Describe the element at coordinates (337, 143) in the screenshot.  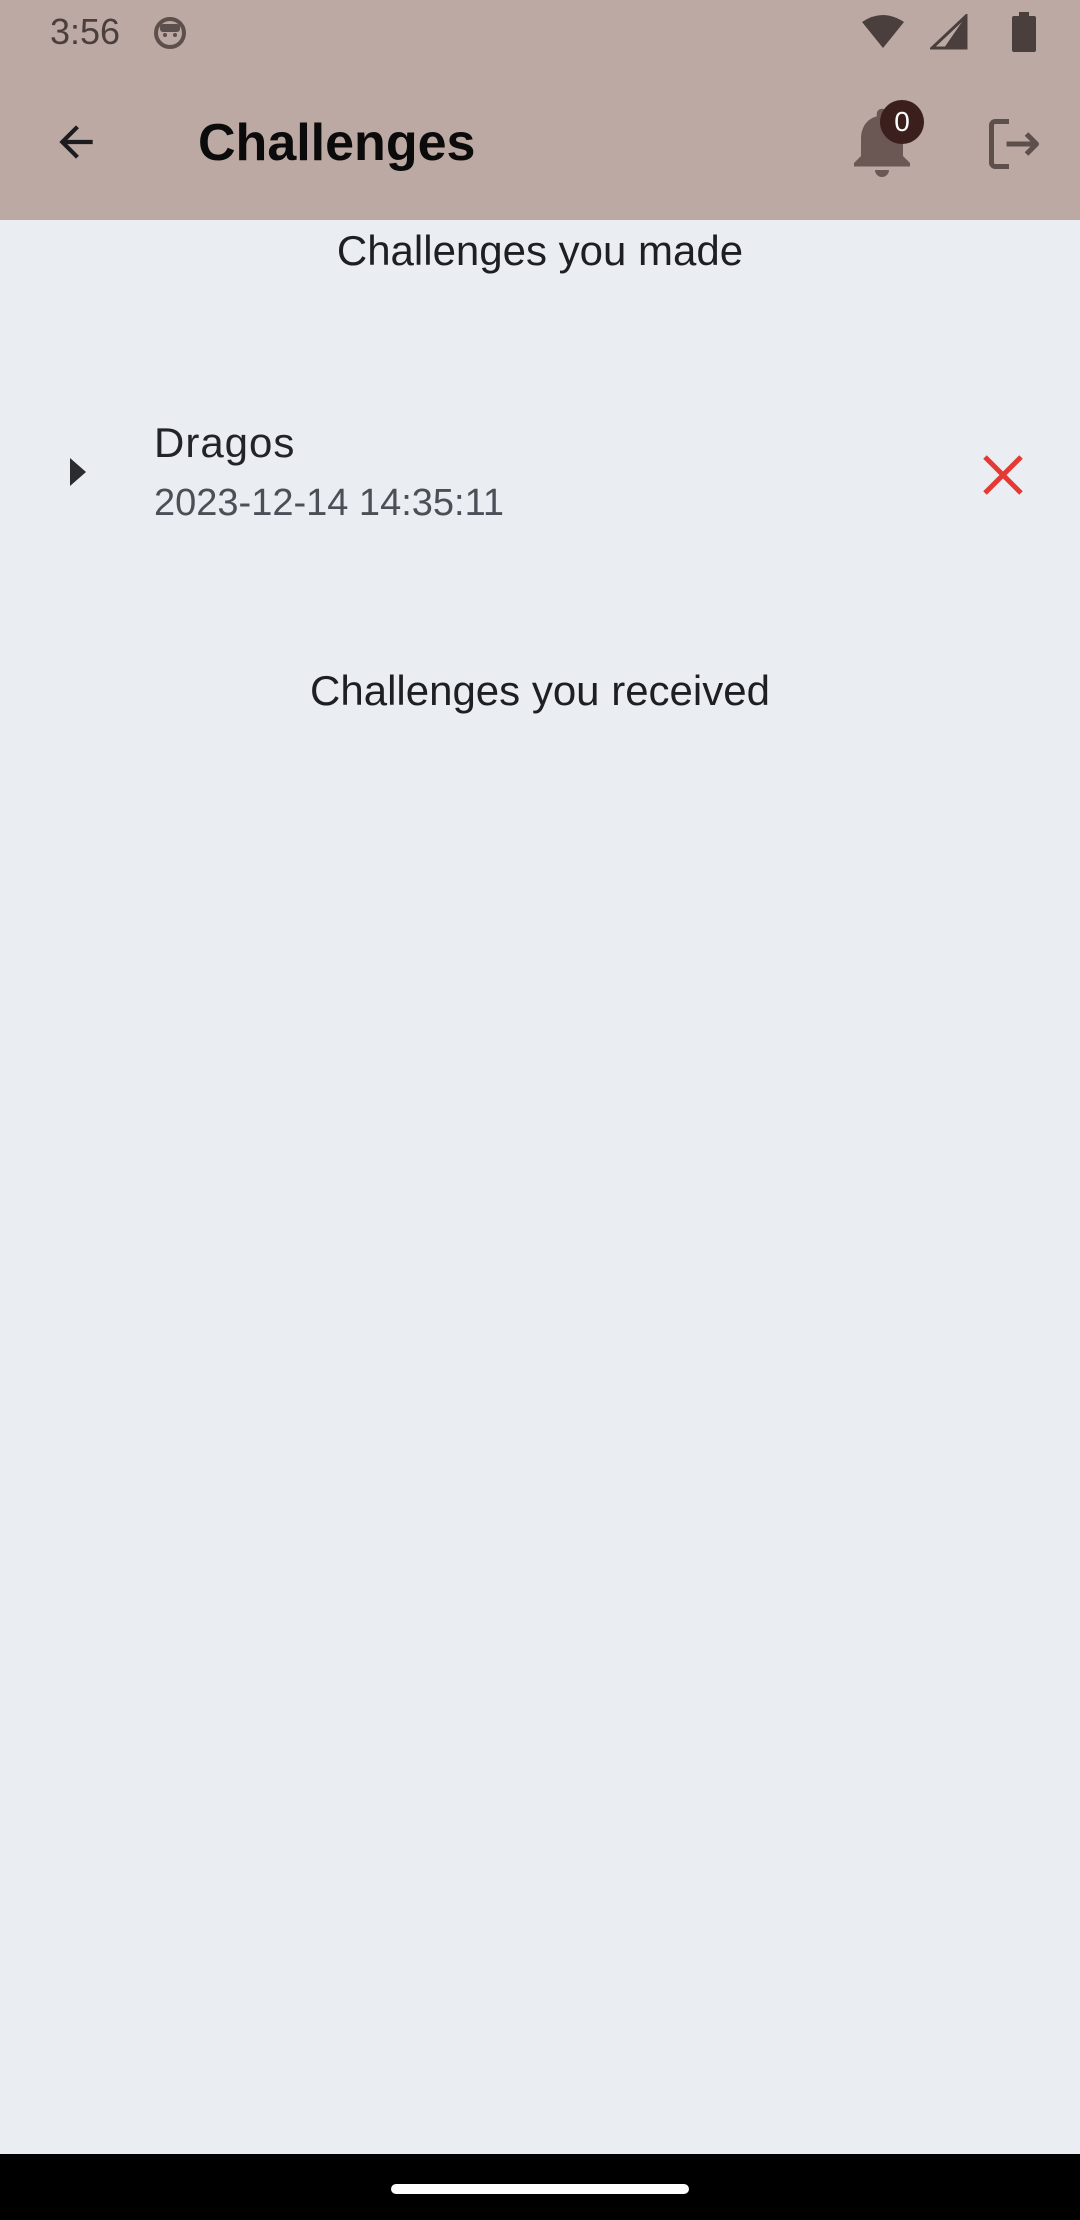
I see `page-title: Challenges` at that location.